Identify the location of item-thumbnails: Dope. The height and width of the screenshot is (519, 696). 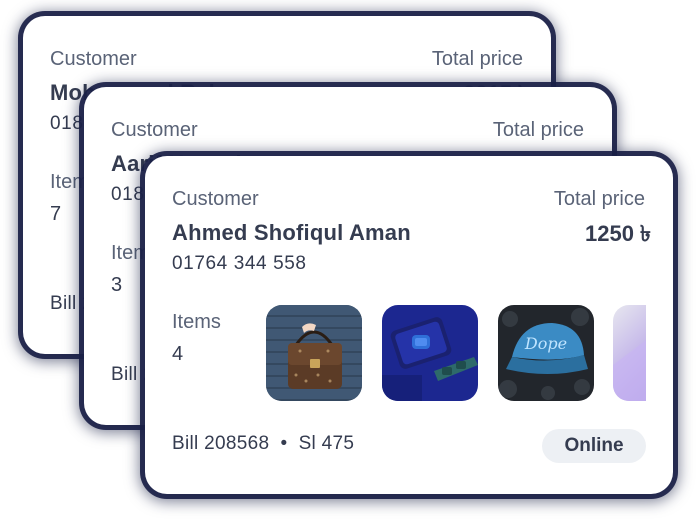
(456, 353).